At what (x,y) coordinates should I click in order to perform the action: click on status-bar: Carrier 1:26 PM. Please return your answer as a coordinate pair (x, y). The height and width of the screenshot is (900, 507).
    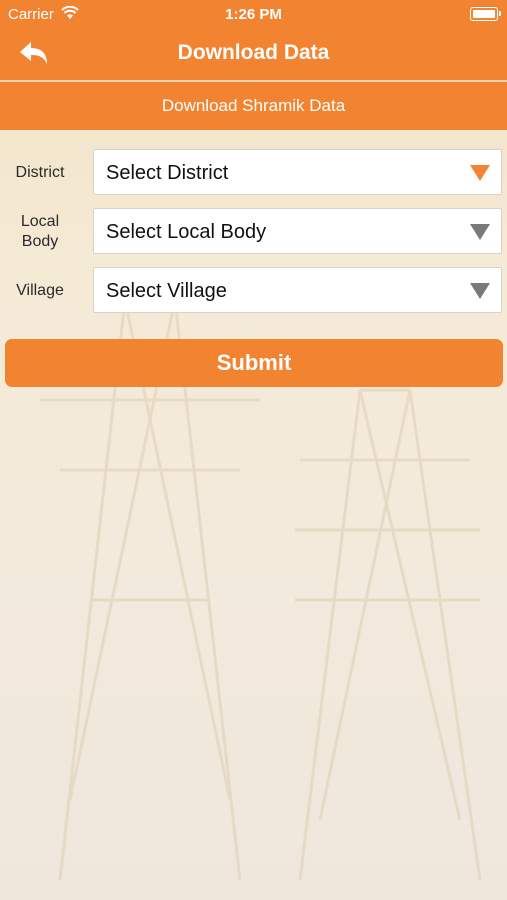
    Looking at the image, I should click on (253, 14).